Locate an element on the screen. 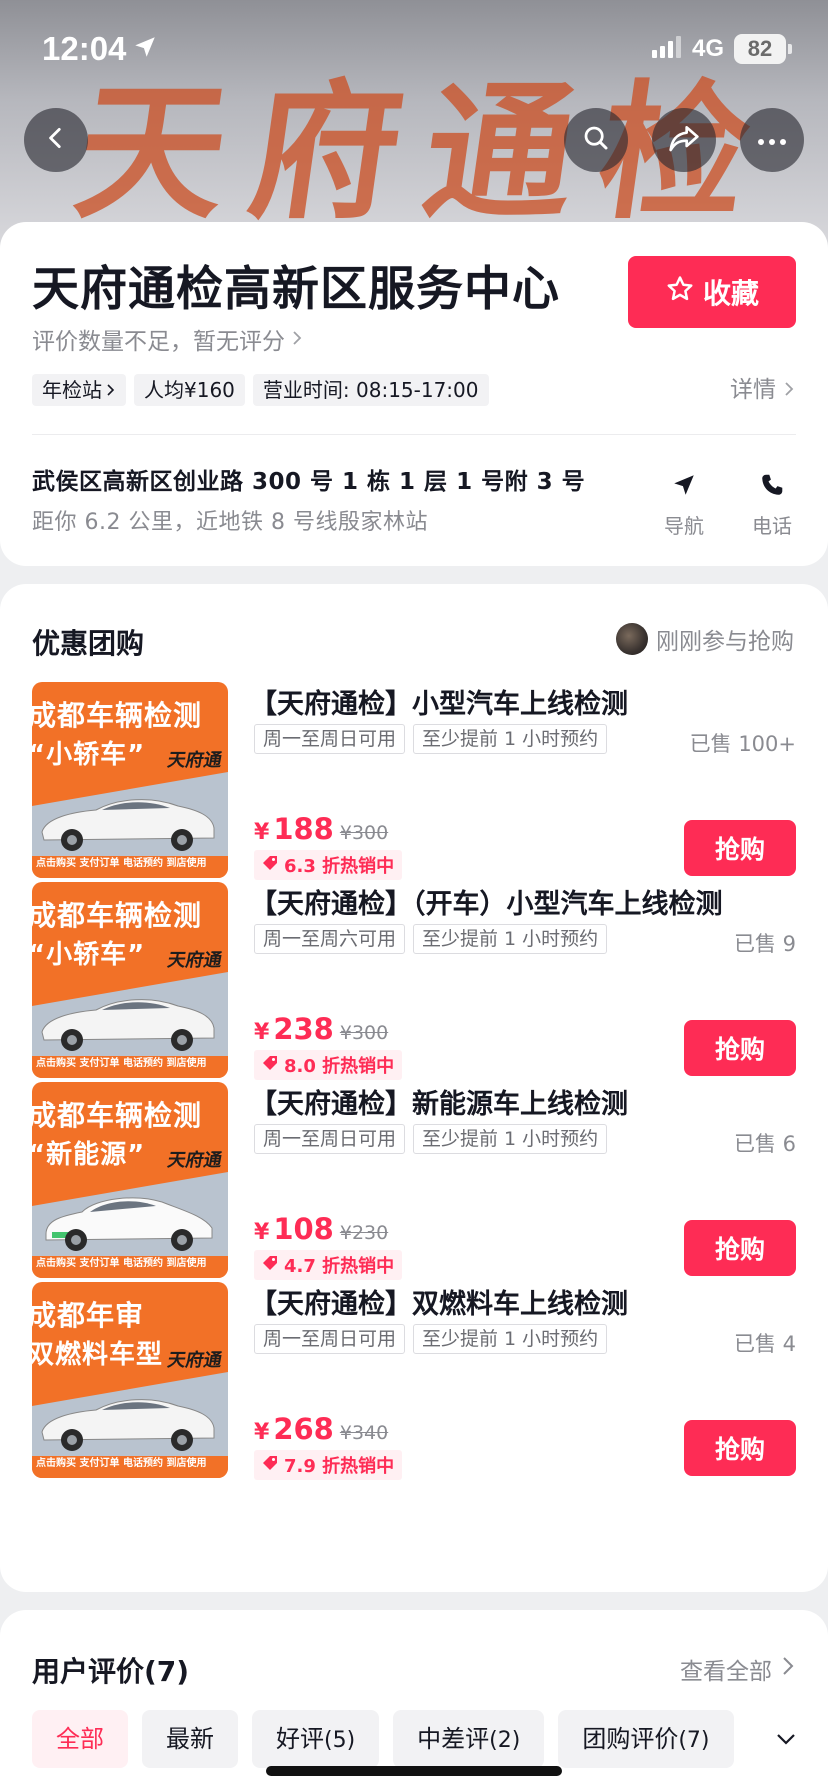 The width and height of the screenshot is (828, 1792). more-dots-icon is located at coordinates (772, 140).